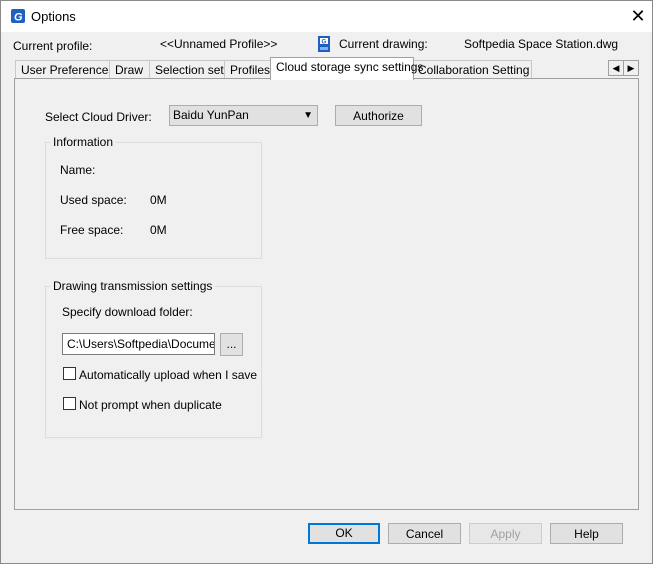 The height and width of the screenshot is (564, 653). I want to click on download-folder-input: C:\Users\Softpedia\Documents, so click(138, 344).